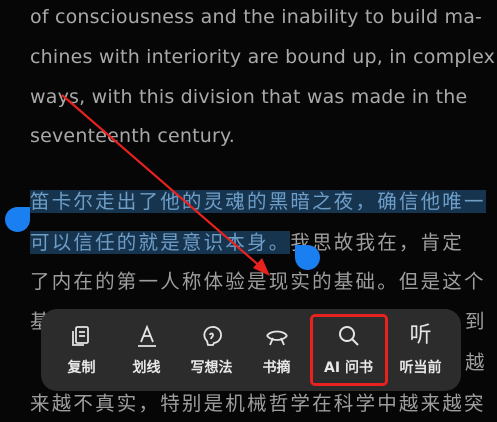 The height and width of the screenshot is (422, 497). I want to click on write-thought-button: 写想法, so click(212, 350).